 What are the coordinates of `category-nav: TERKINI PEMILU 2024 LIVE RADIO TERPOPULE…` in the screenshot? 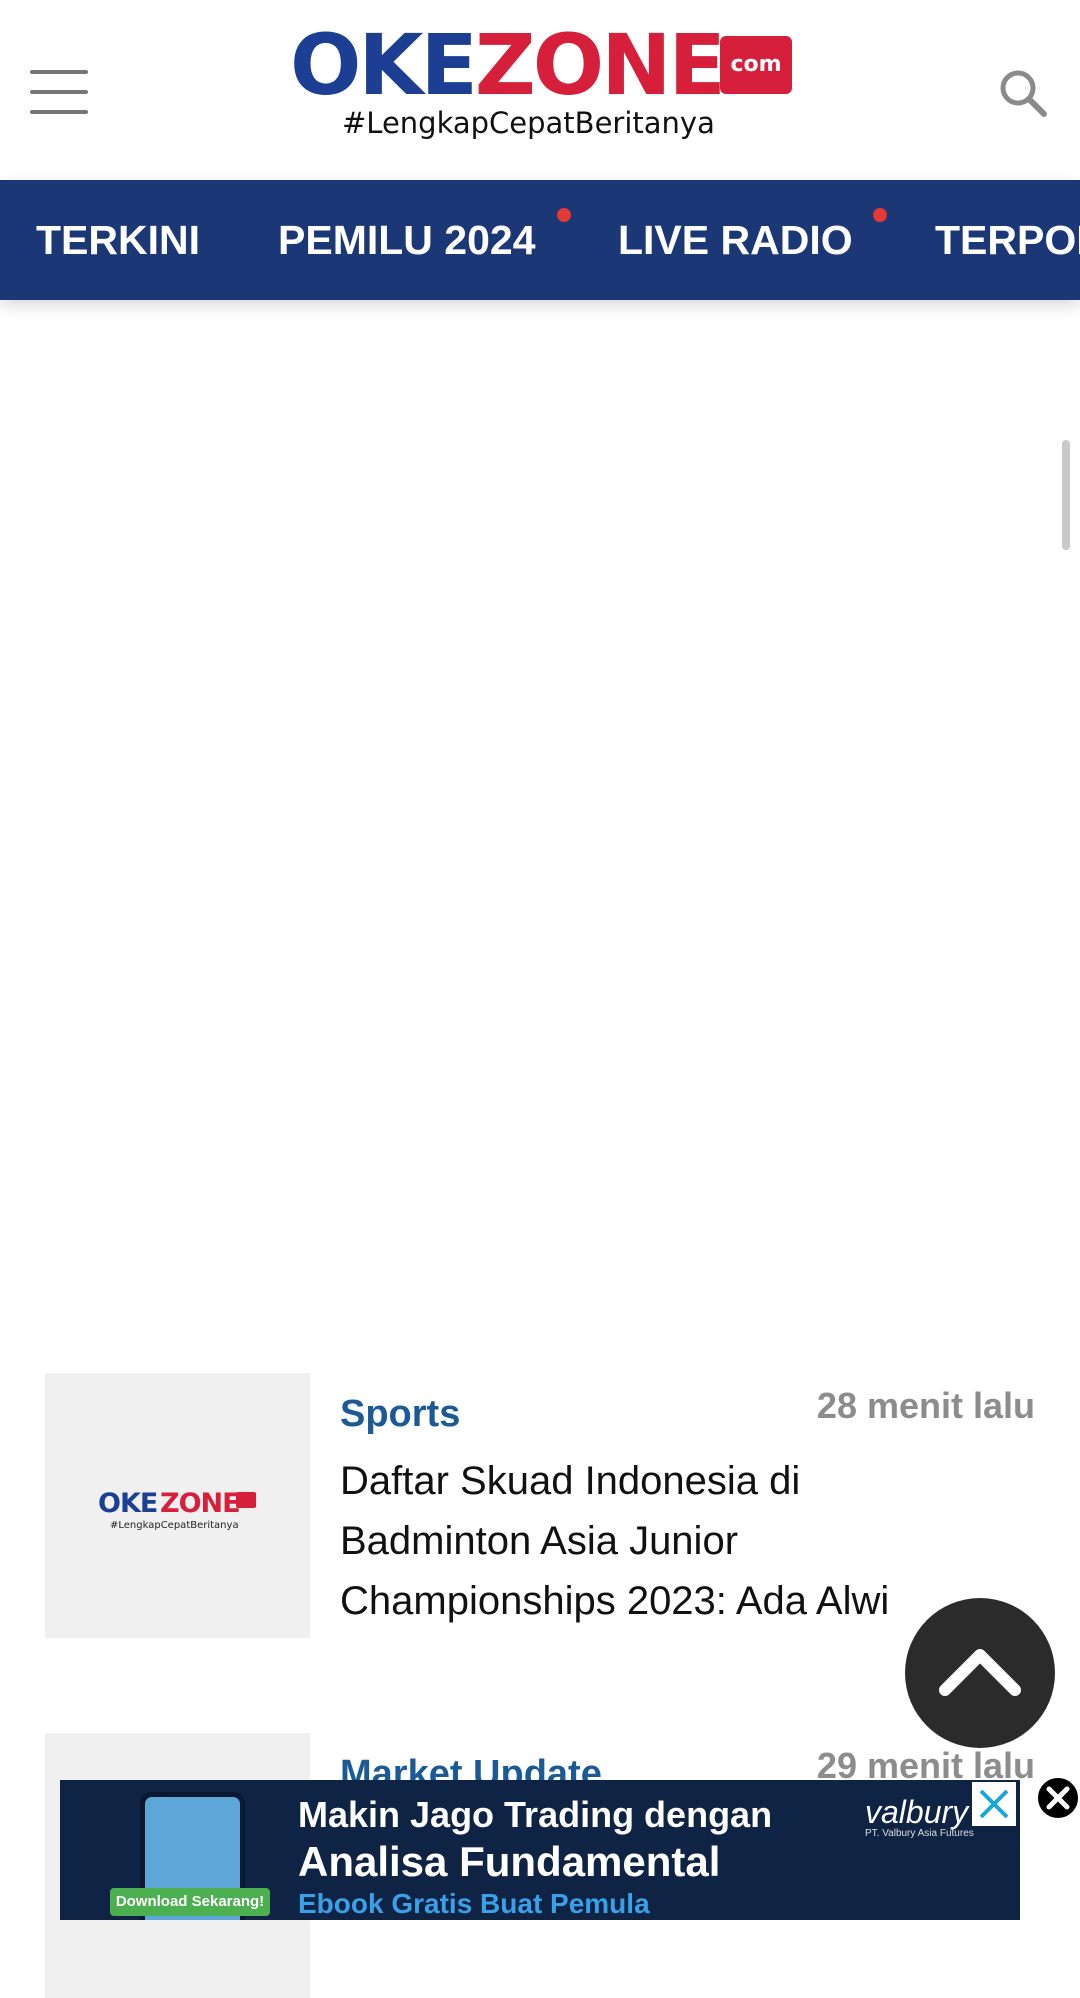 It's located at (540, 240).